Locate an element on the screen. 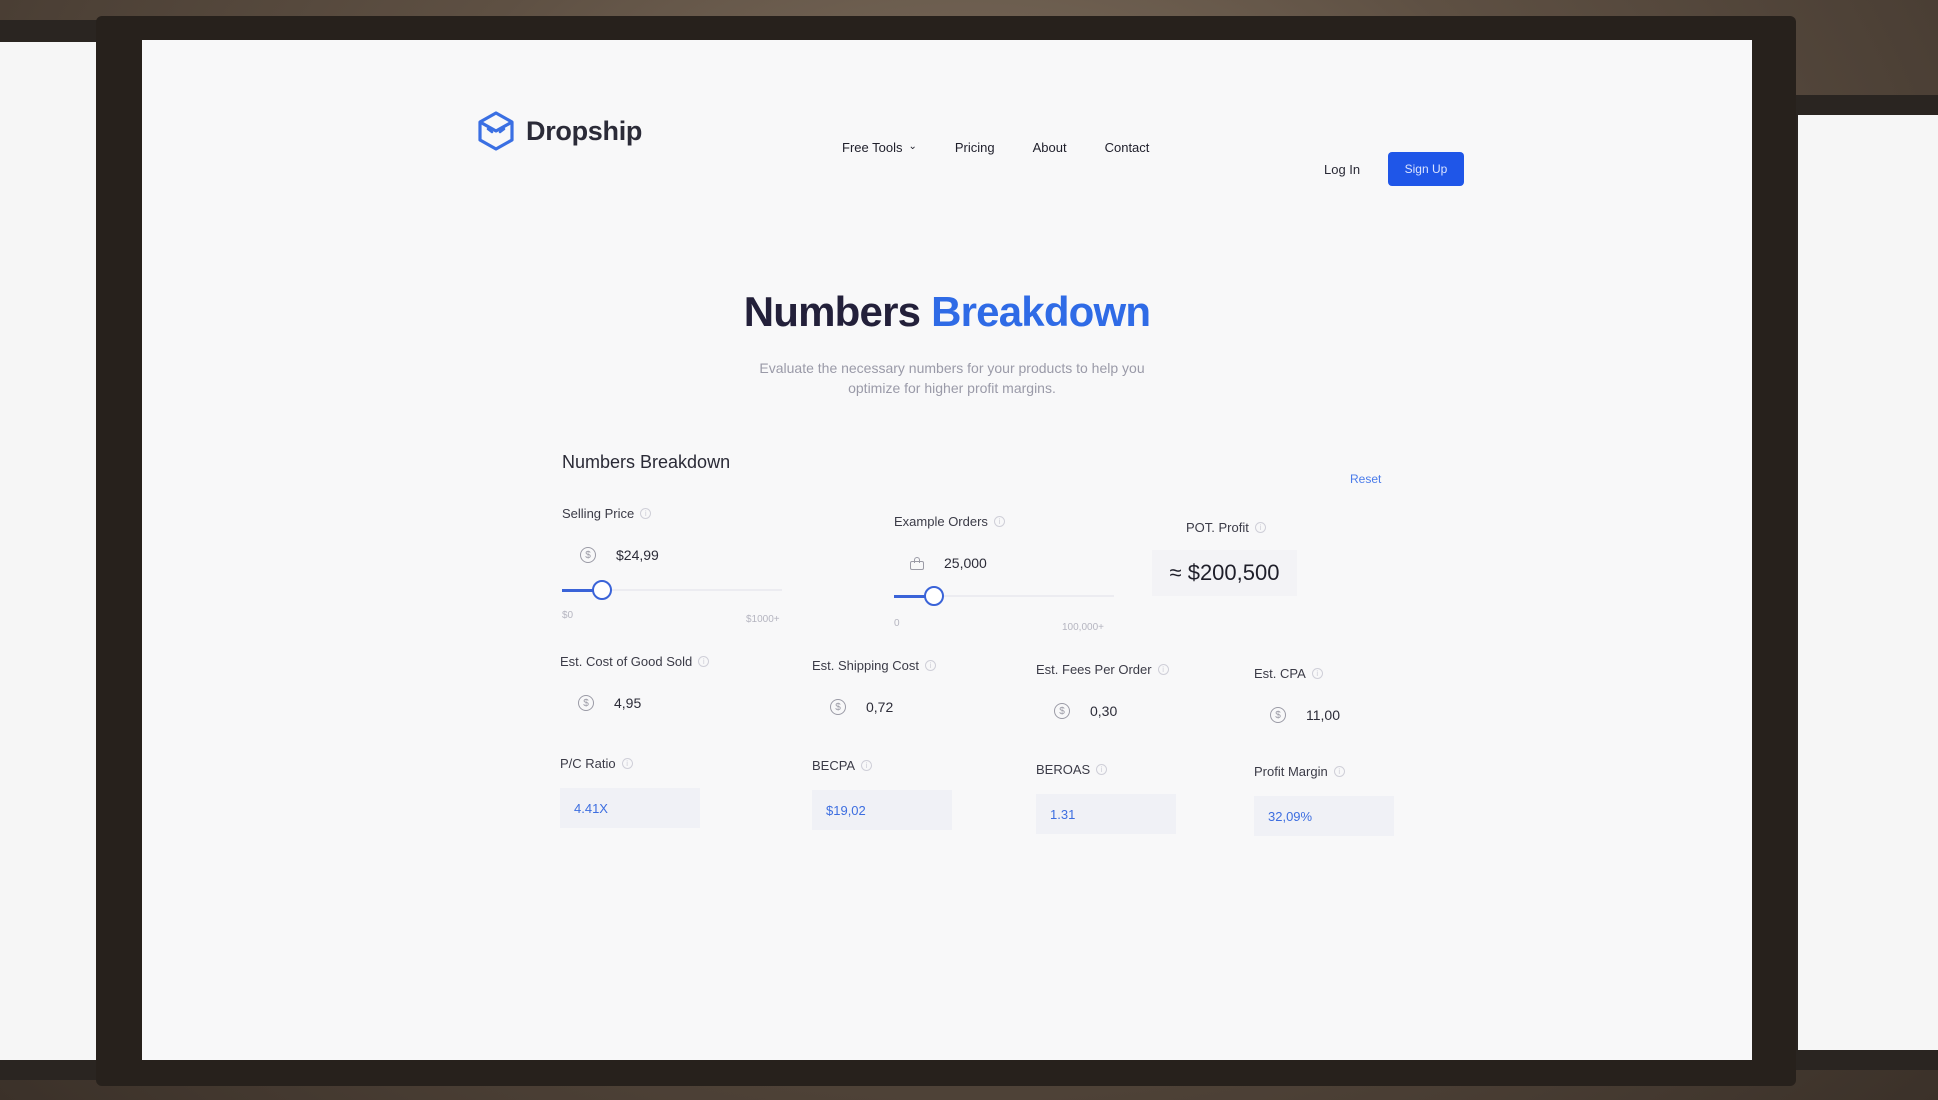  brand-logo: Dropship is located at coordinates (559, 131).